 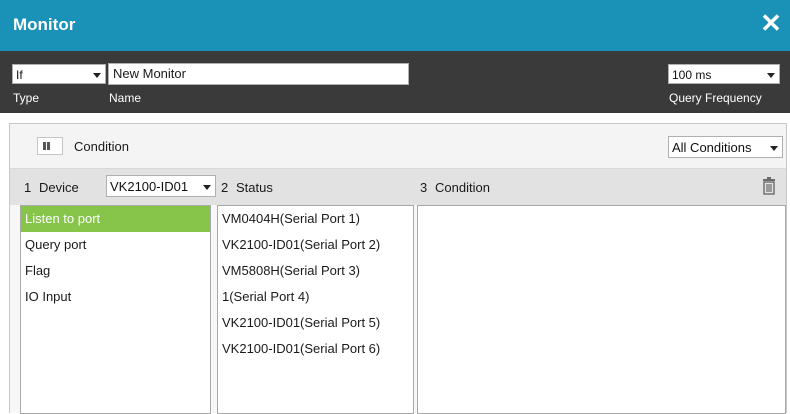 I want to click on list-item: VM0404H(Serial Port 1), so click(x=315, y=219).